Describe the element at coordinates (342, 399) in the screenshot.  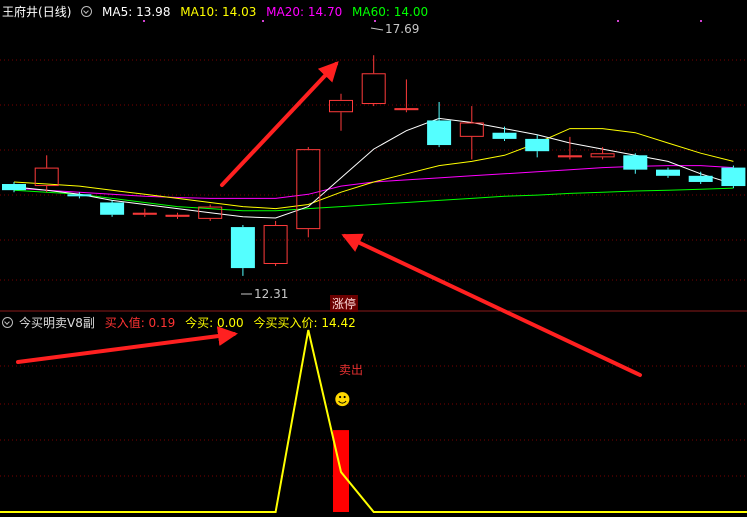
I see `smiley-icon: ☻` at that location.